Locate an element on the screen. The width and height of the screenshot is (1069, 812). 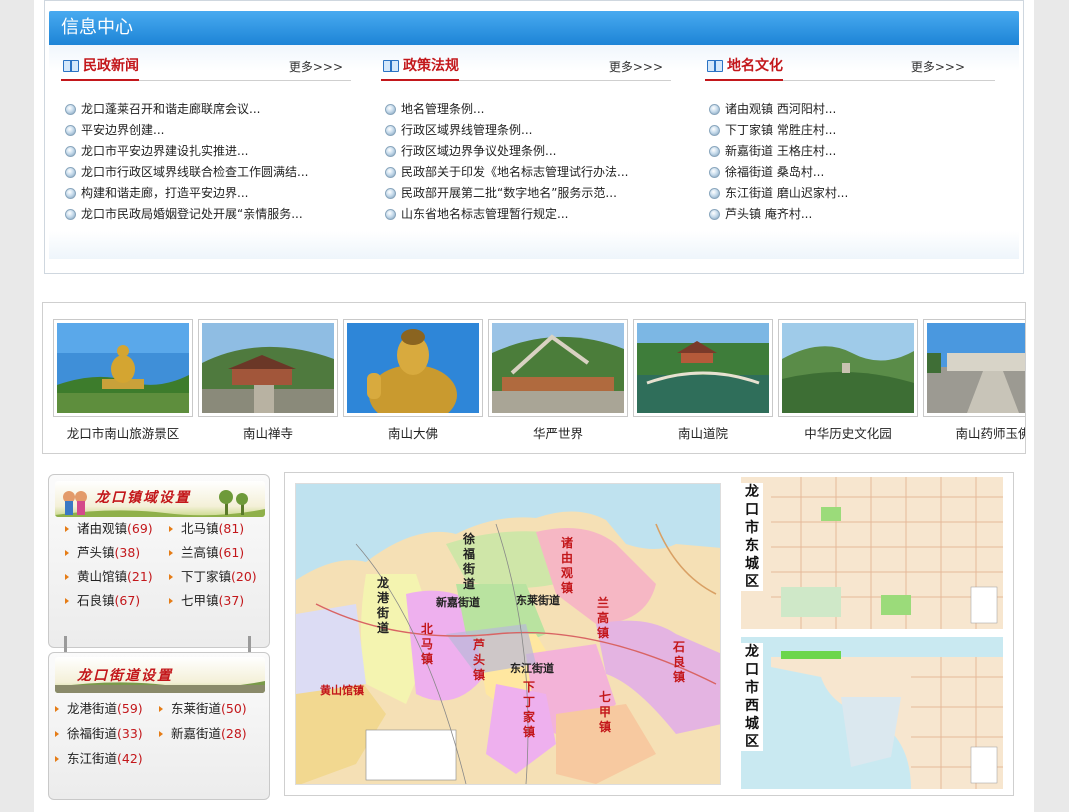
scenic-item: 南山道院 is located at coordinates (703, 380).